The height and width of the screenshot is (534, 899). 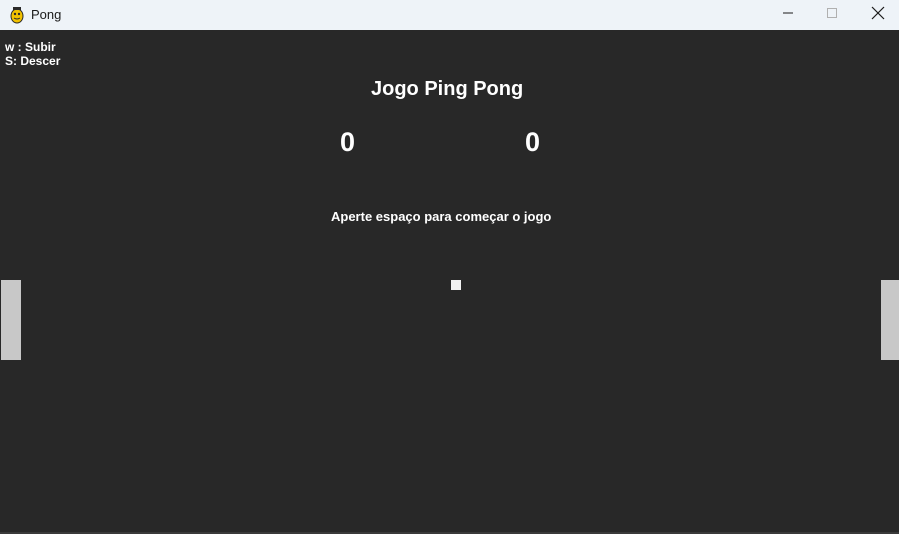 I want to click on start-prompt: Aperte espaço para começar o jogo, so click(x=441, y=216).